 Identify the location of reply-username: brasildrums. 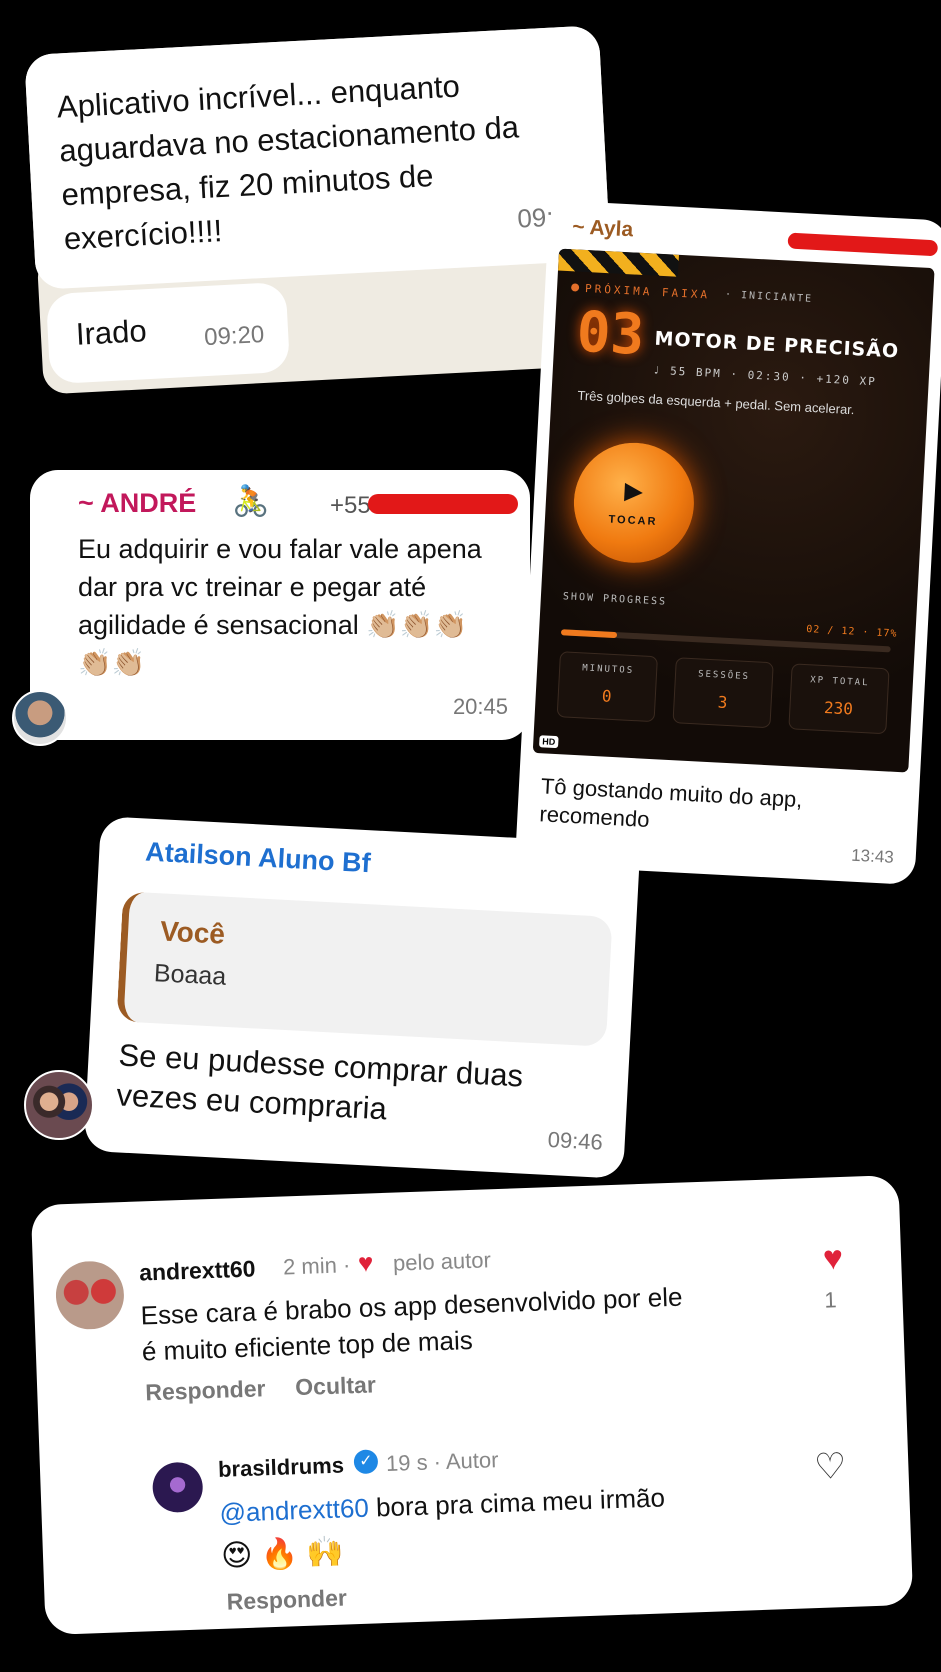
(281, 1468).